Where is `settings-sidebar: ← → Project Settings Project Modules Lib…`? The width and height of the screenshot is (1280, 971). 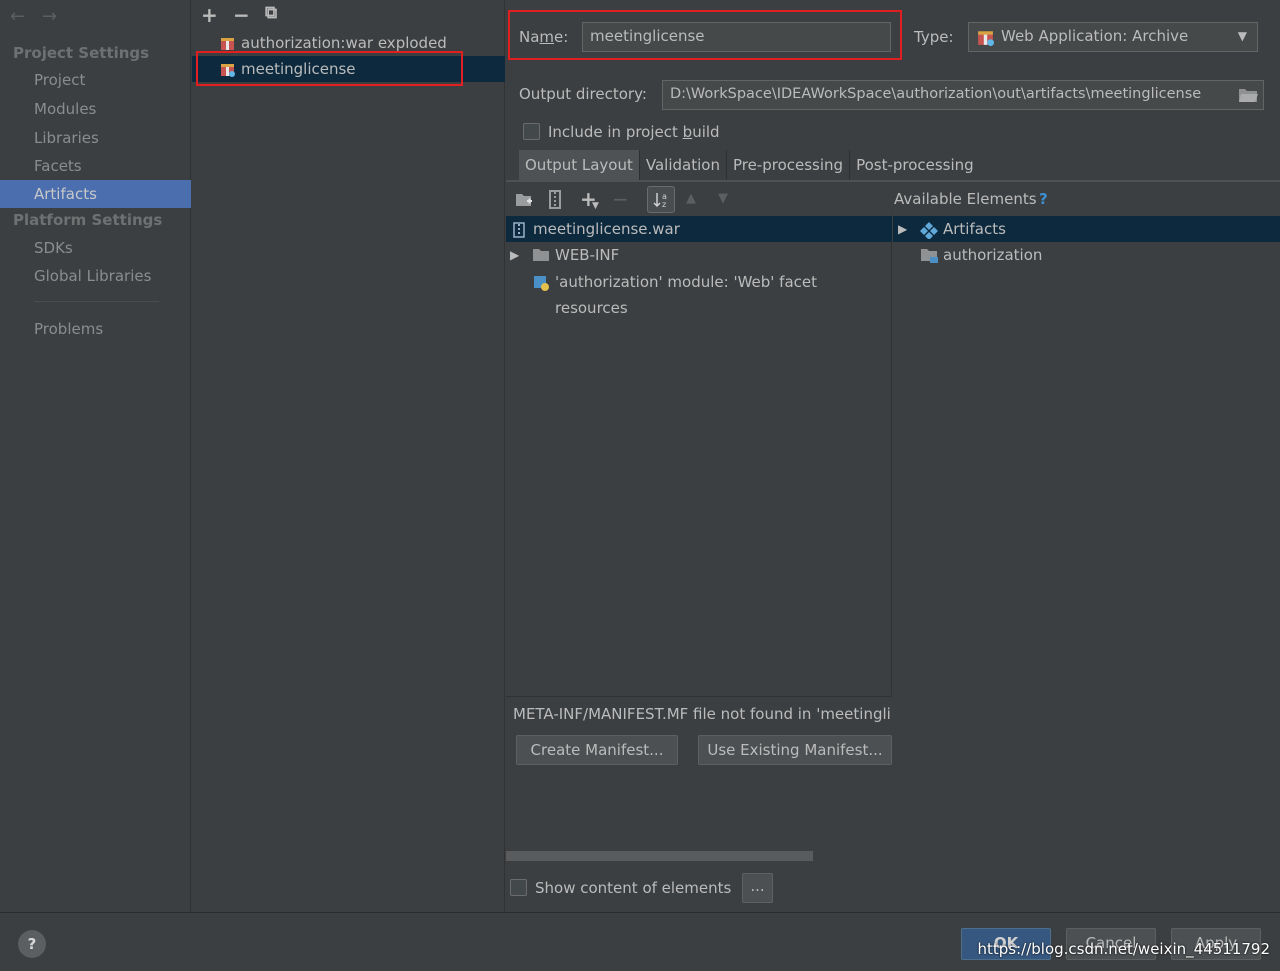 settings-sidebar: ← → Project Settings Project Modules Lib… is located at coordinates (95, 456).